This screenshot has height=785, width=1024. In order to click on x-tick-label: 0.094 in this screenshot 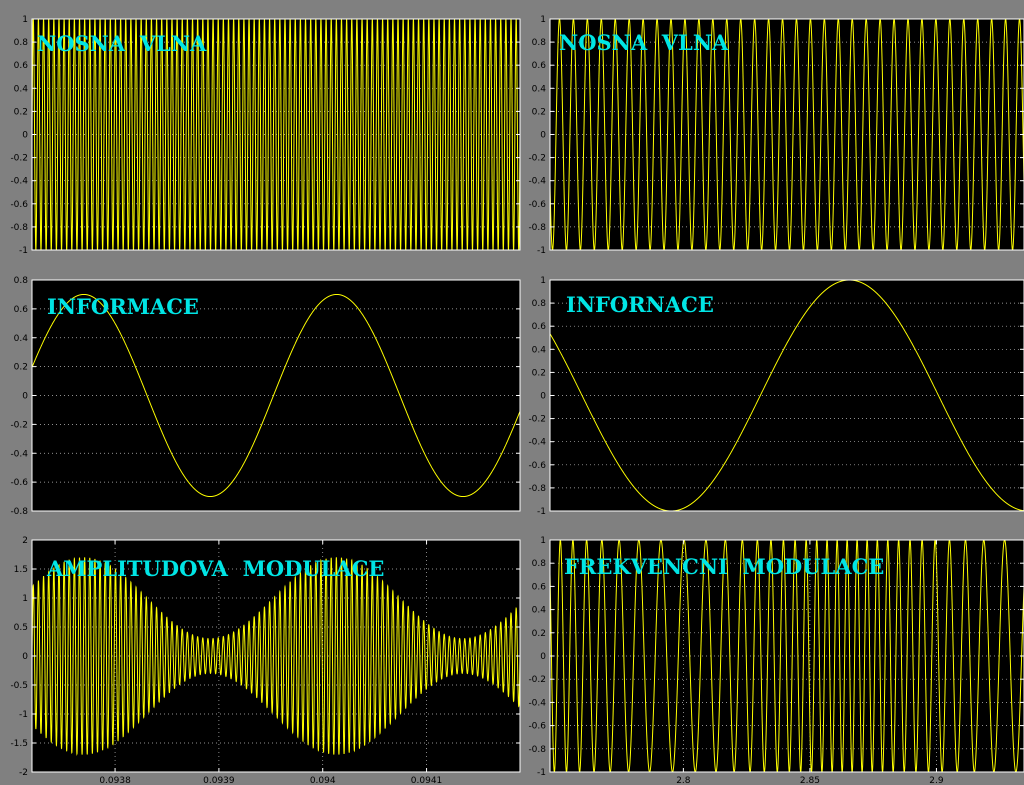, I will do `click(323, 780)`.